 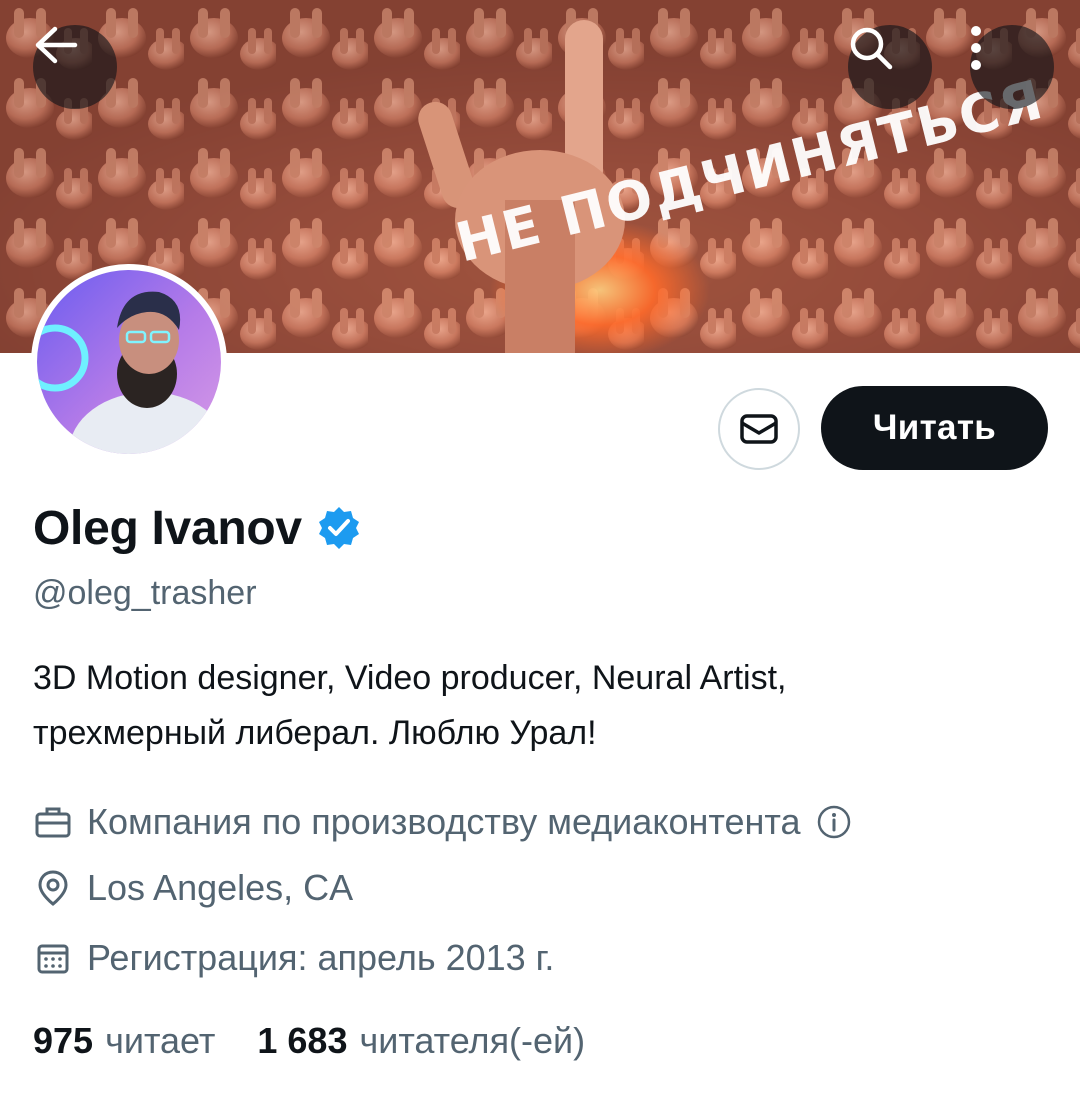 I want to click on message-button, so click(x=759, y=429).